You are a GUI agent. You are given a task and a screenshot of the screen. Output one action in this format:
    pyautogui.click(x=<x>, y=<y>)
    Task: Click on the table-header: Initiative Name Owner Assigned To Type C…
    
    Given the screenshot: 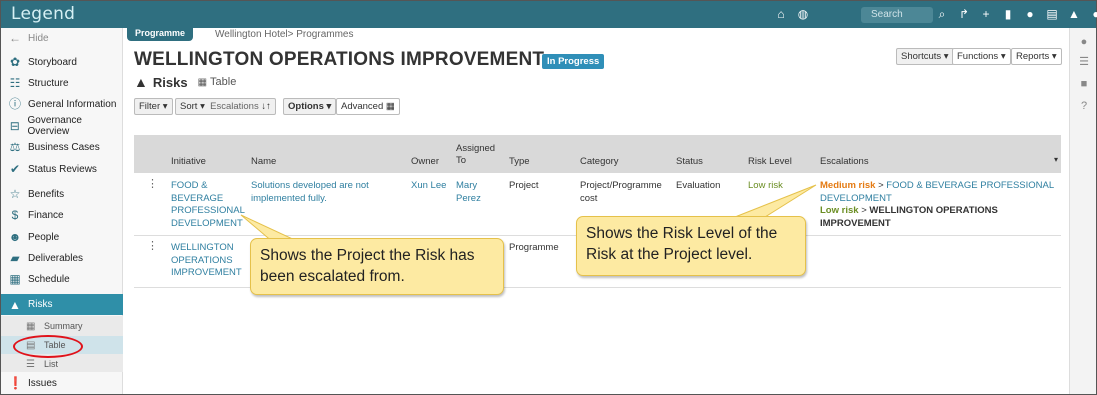 What is the action you would take?
    pyautogui.click(x=597, y=154)
    